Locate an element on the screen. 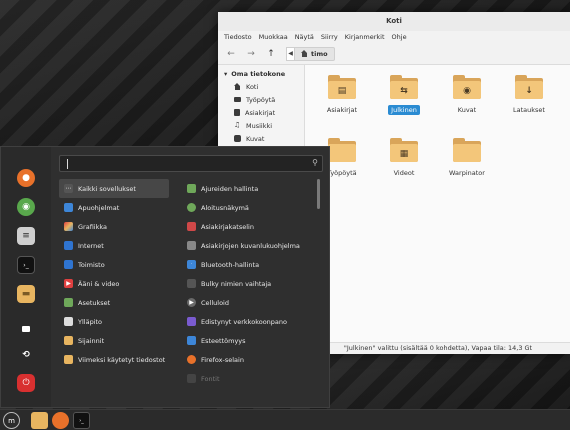 The width and height of the screenshot is (570, 430). software-manager-favorite: ◉ is located at coordinates (26, 207).